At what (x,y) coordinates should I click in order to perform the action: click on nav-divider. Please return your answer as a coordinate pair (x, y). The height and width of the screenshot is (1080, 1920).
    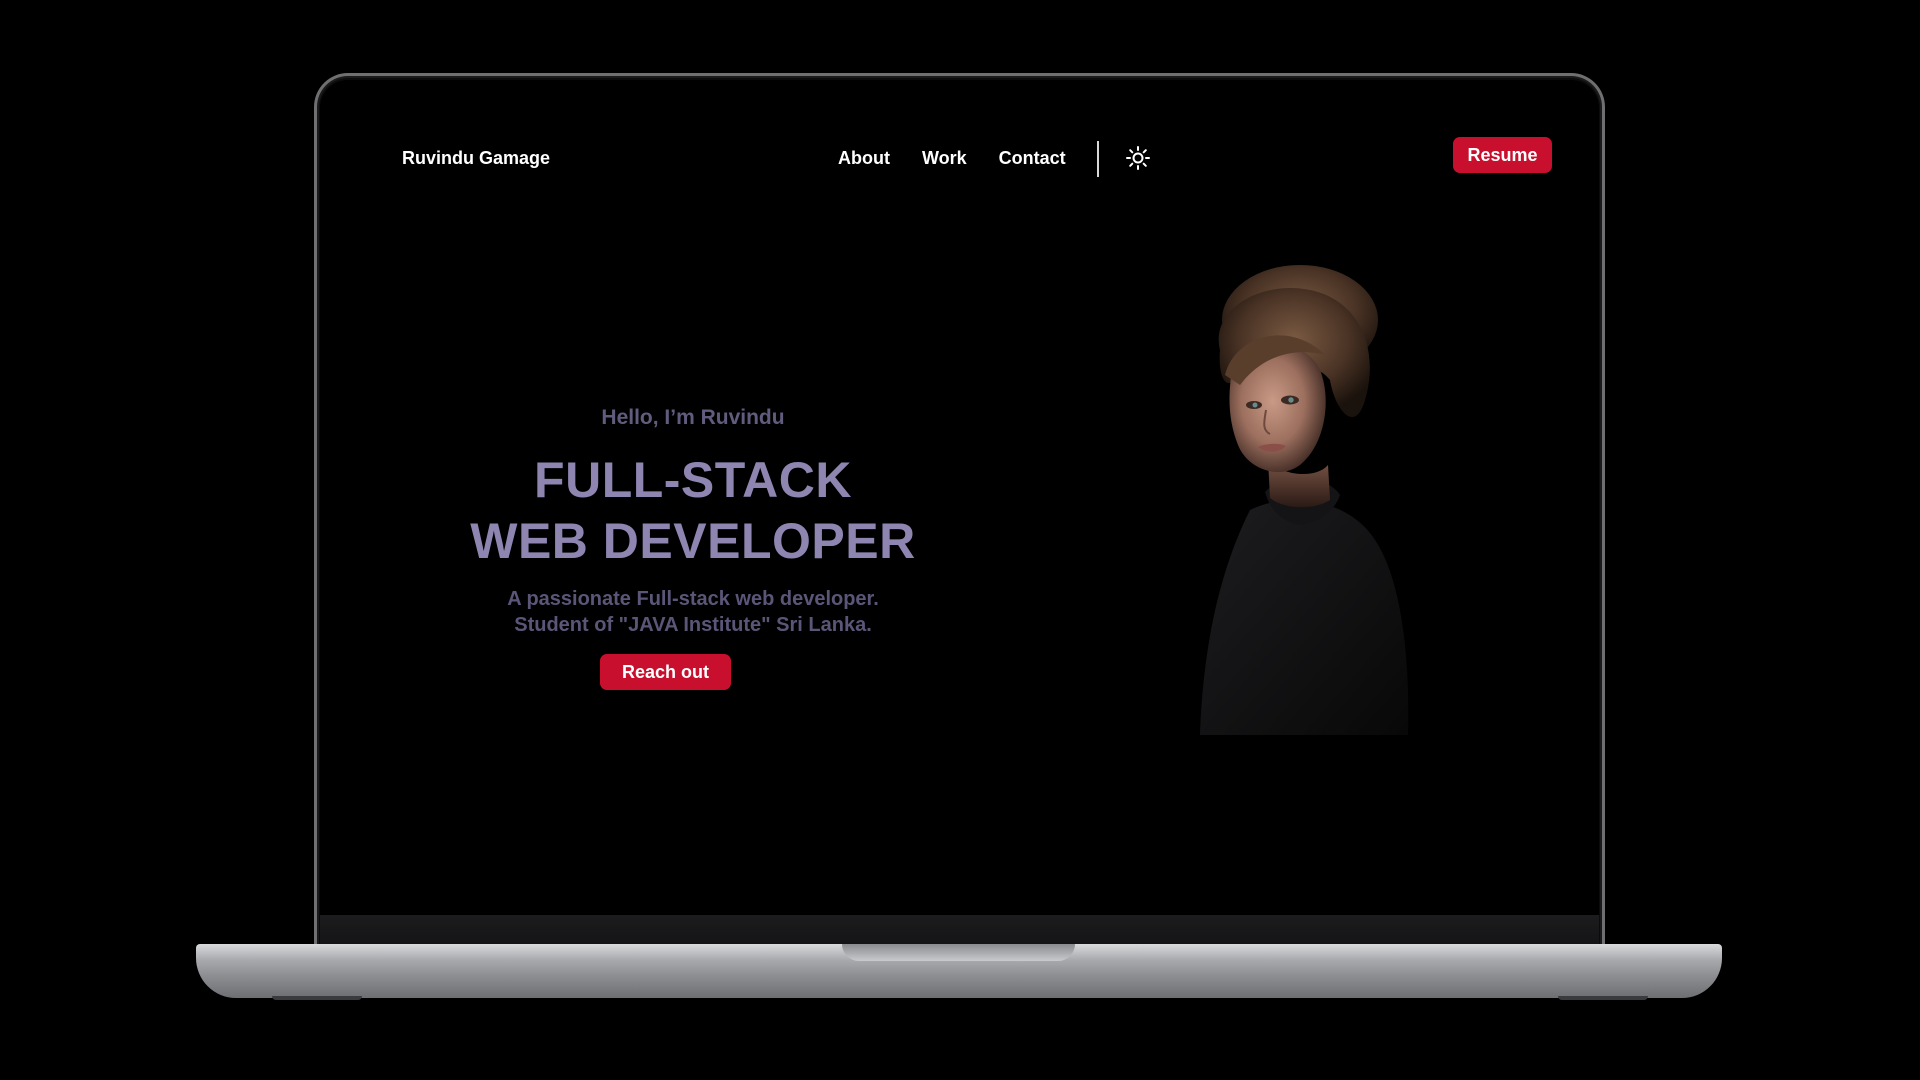
    Looking at the image, I should click on (1098, 159).